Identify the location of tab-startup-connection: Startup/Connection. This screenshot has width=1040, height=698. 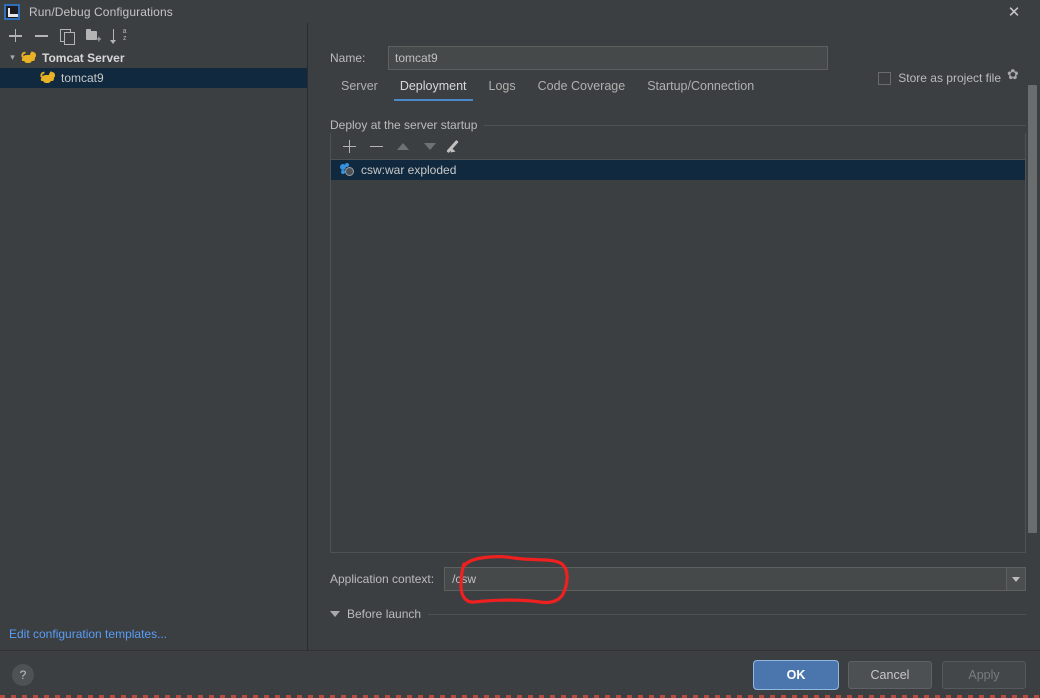
(700, 88).